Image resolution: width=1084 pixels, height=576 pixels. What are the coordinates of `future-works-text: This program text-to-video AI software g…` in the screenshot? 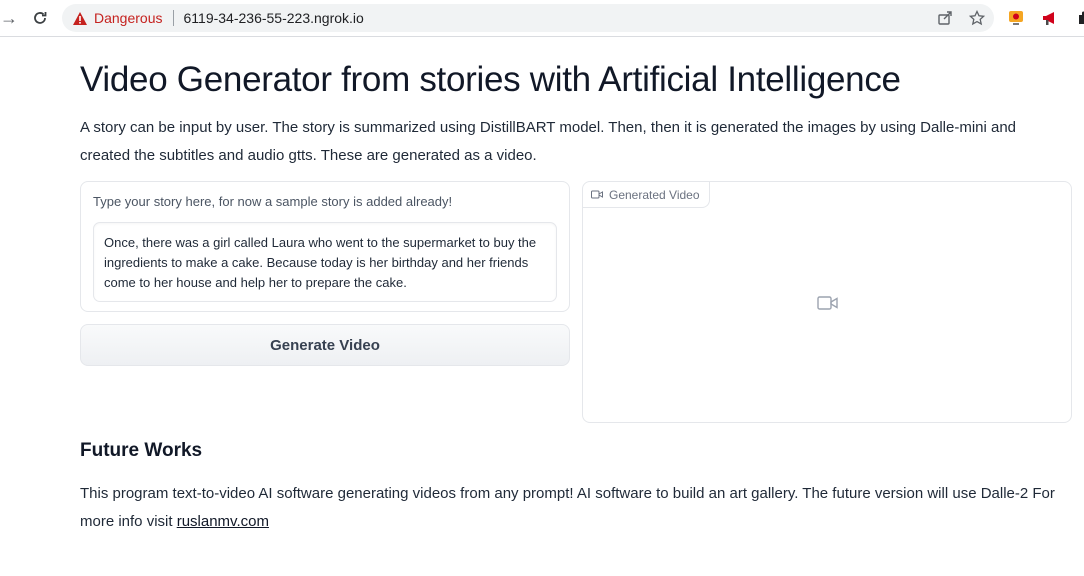 It's located at (580, 508).